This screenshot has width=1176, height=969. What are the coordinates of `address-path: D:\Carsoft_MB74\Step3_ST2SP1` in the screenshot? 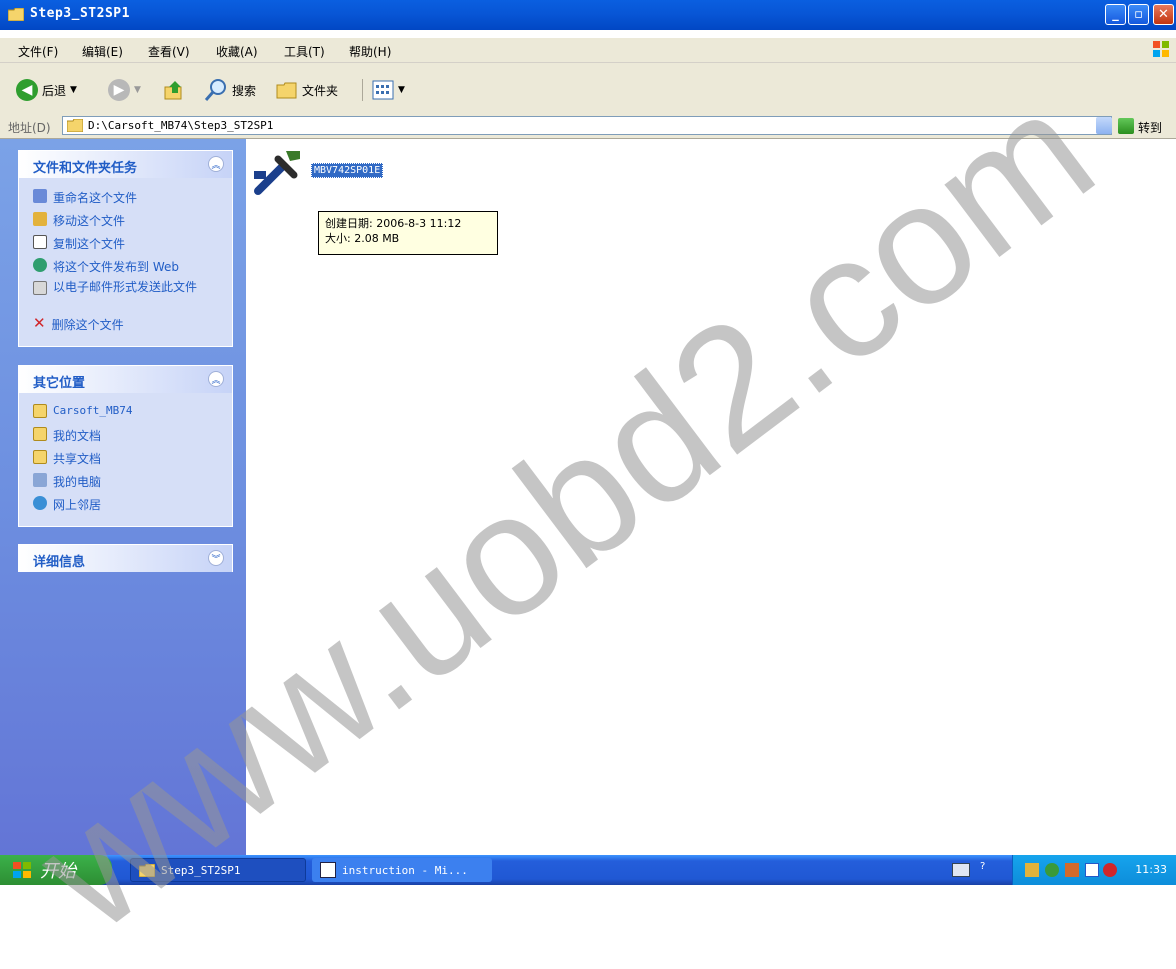 It's located at (181, 125).